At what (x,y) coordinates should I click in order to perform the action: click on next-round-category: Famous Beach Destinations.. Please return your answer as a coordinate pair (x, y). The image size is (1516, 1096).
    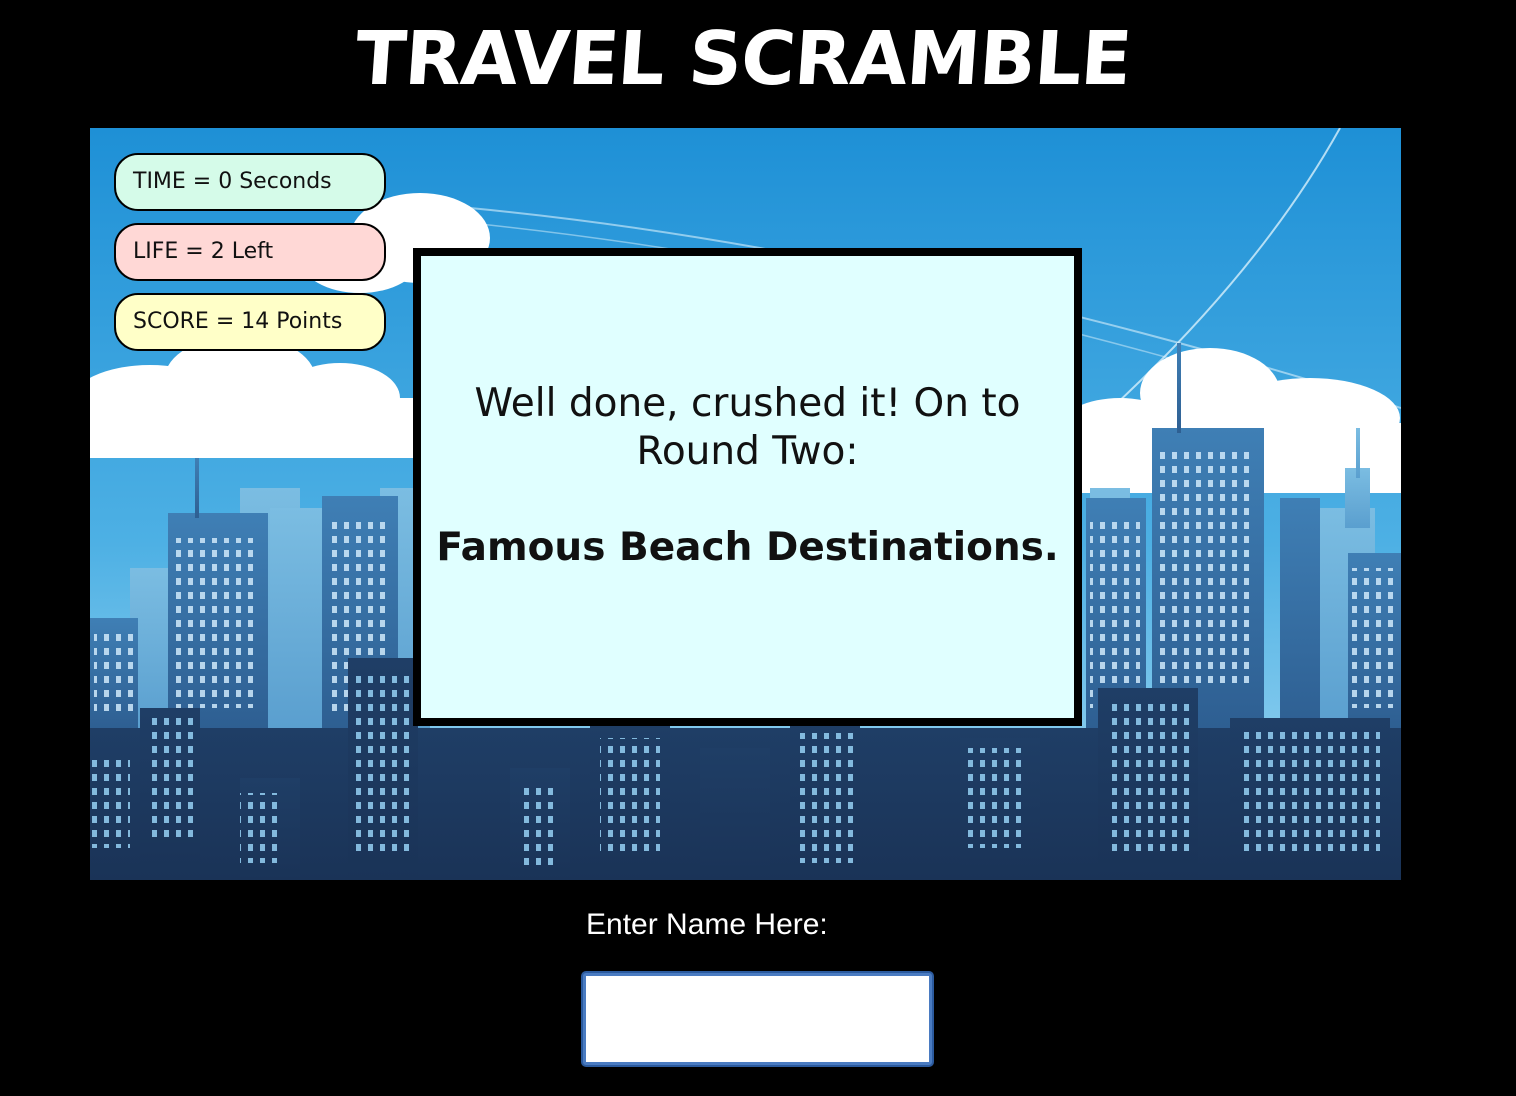
    Looking at the image, I should click on (747, 547).